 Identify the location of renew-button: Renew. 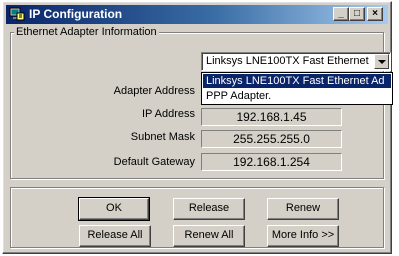
(303, 209).